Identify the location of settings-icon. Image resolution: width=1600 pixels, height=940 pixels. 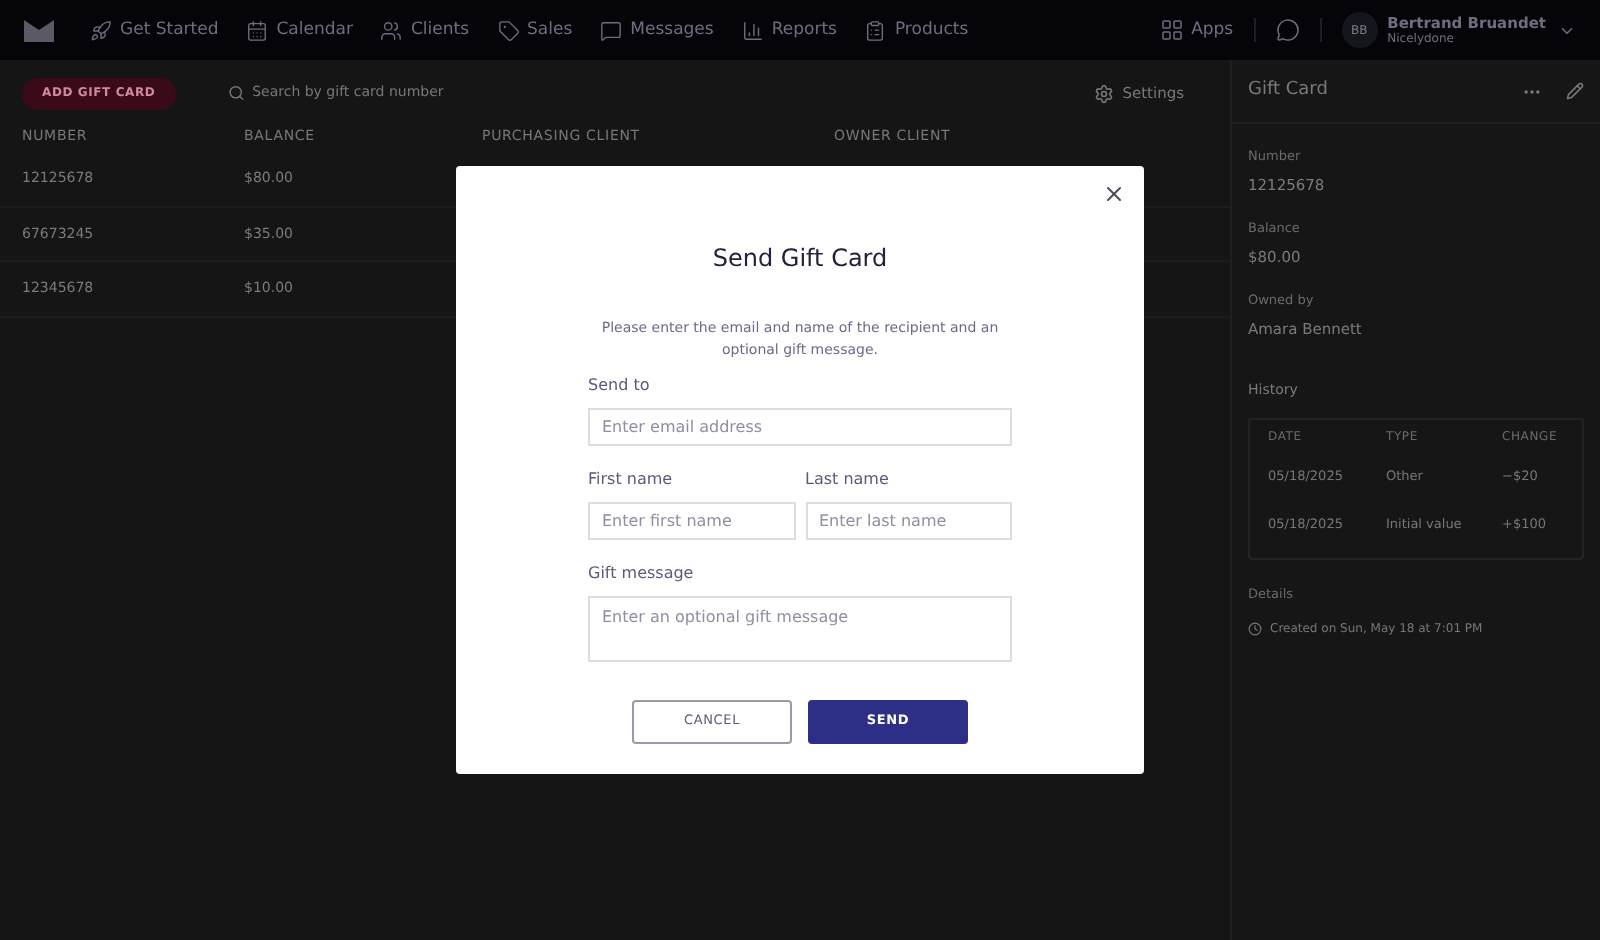
(1104, 93).